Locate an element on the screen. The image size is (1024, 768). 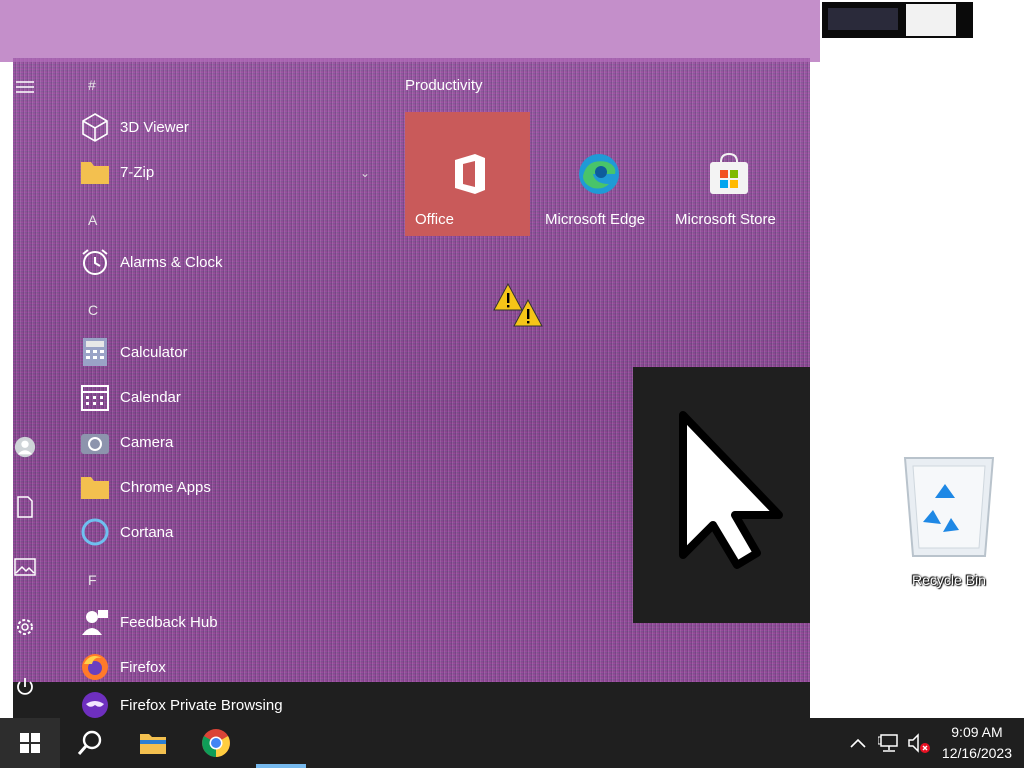
section-letter-hash: # is located at coordinates (92, 85).